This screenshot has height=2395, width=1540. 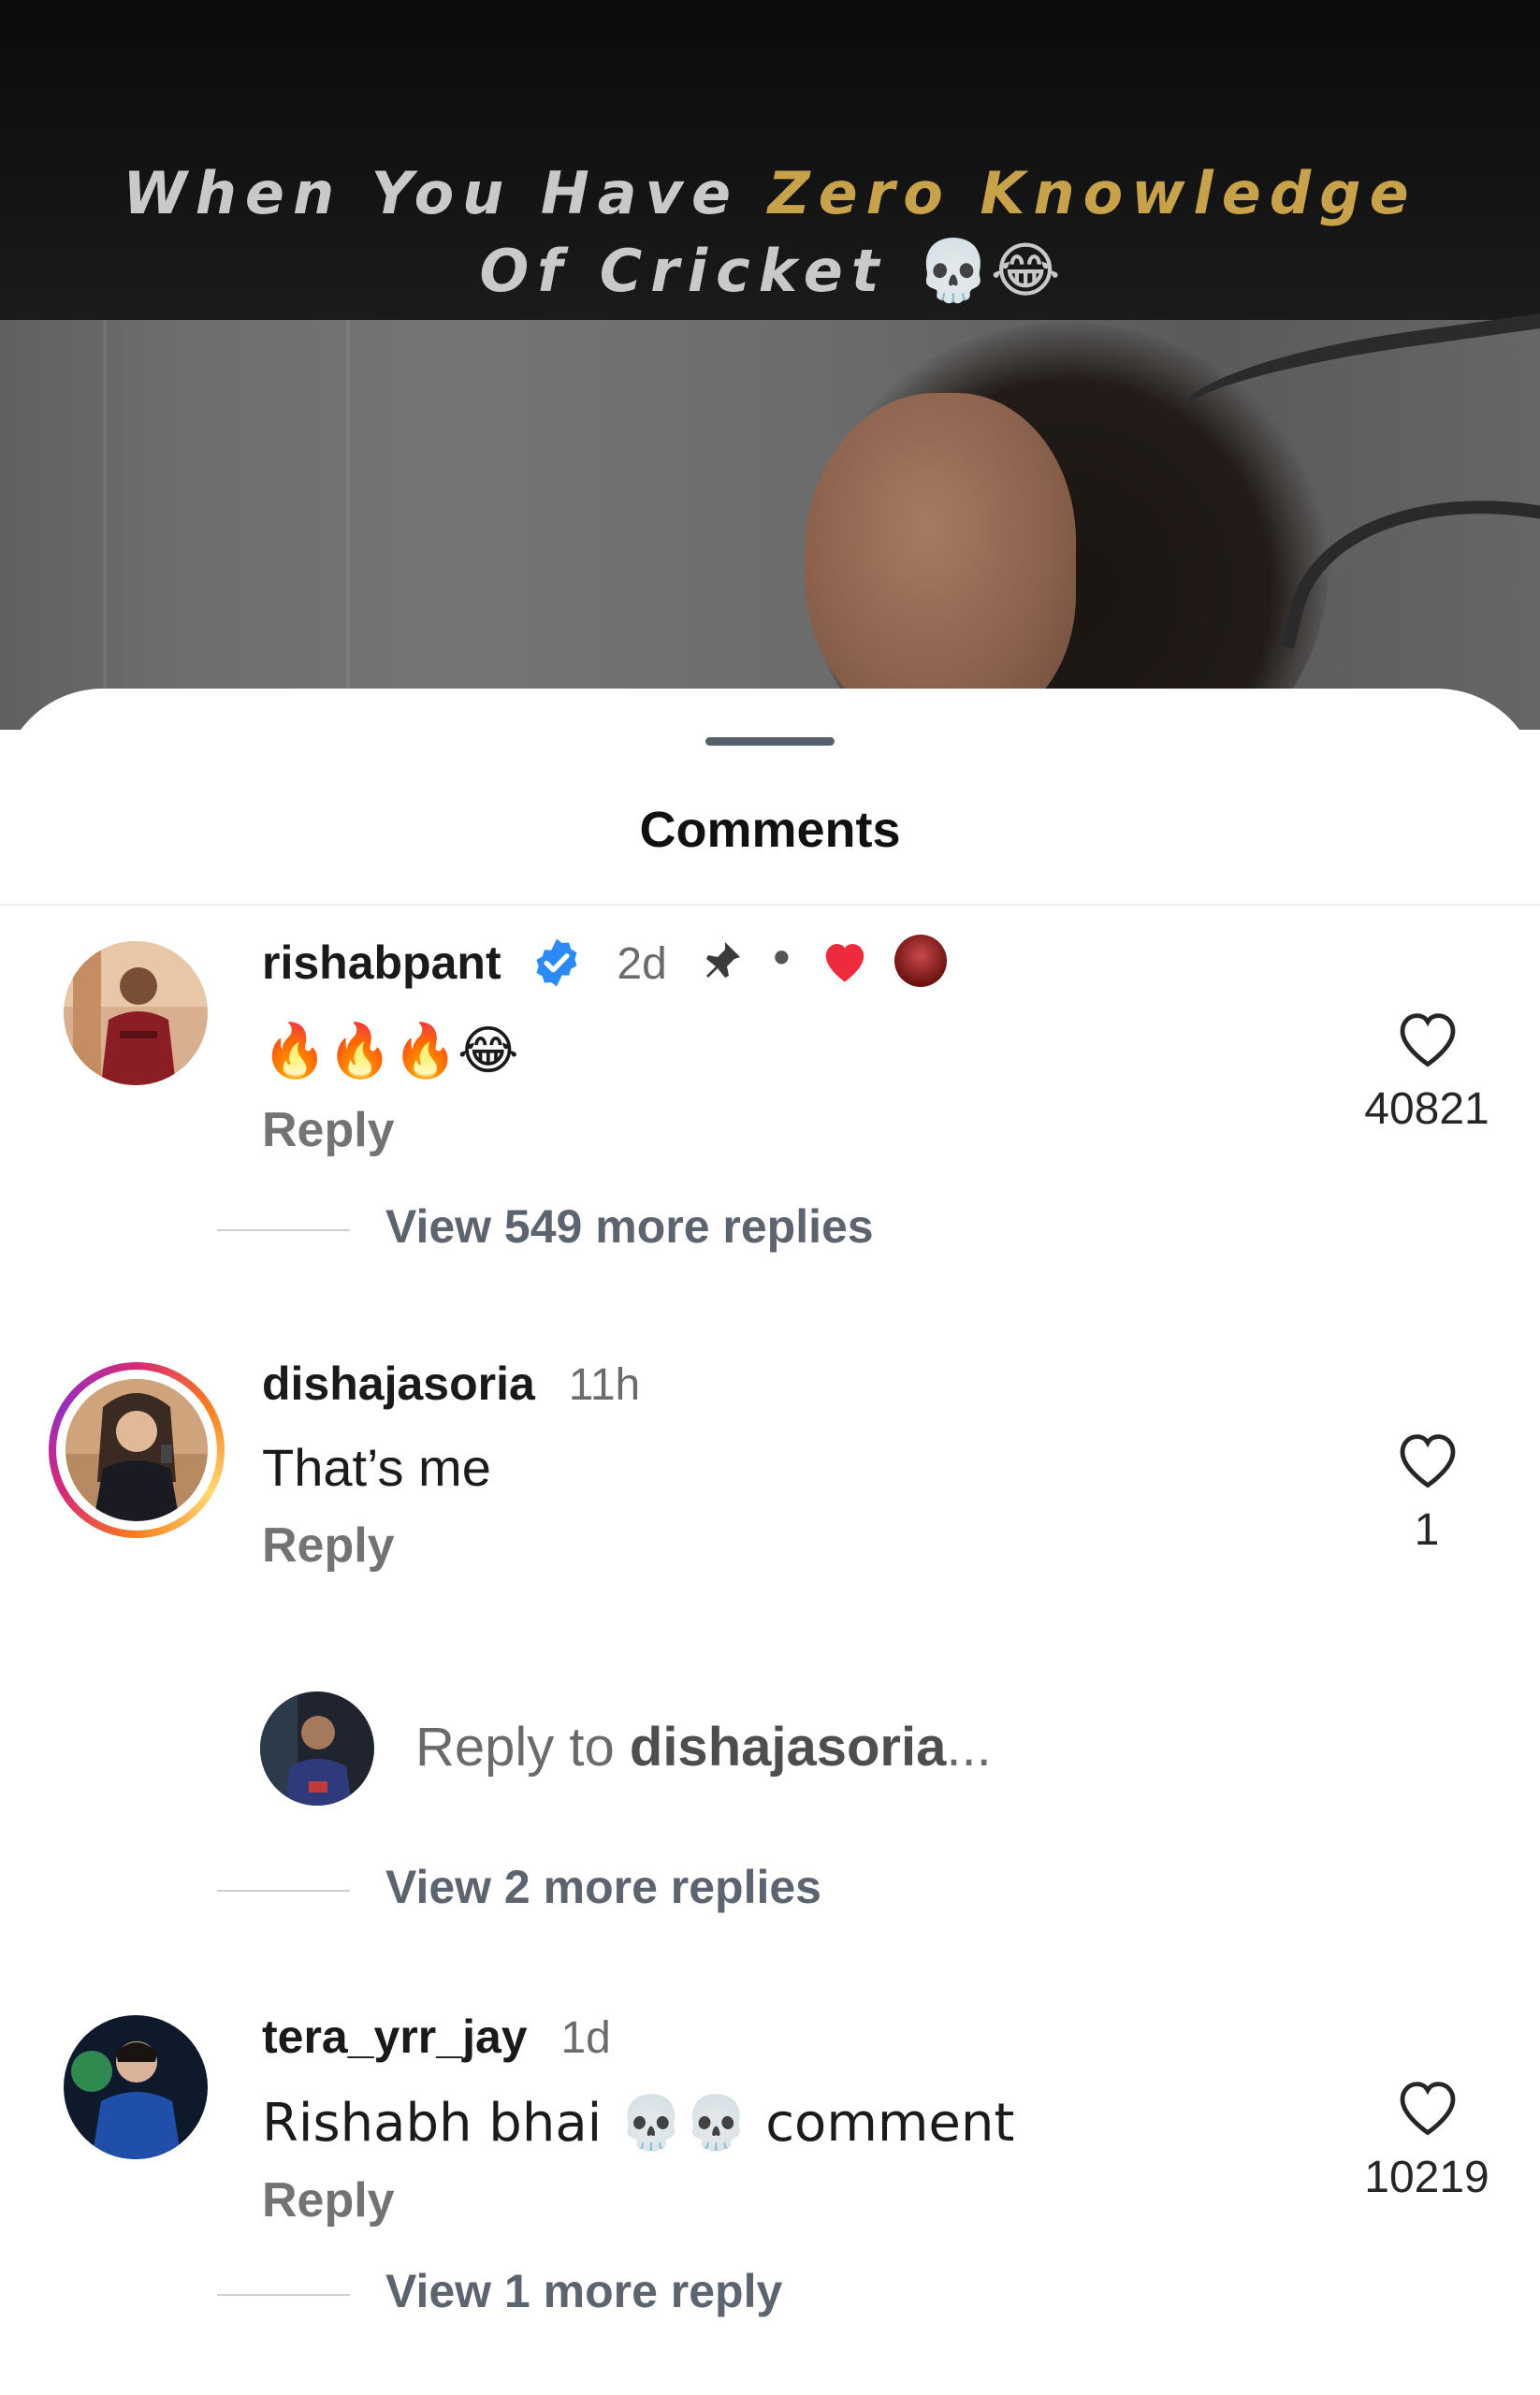 What do you see at coordinates (722, 960) in the screenshot?
I see `pin-icon` at bounding box center [722, 960].